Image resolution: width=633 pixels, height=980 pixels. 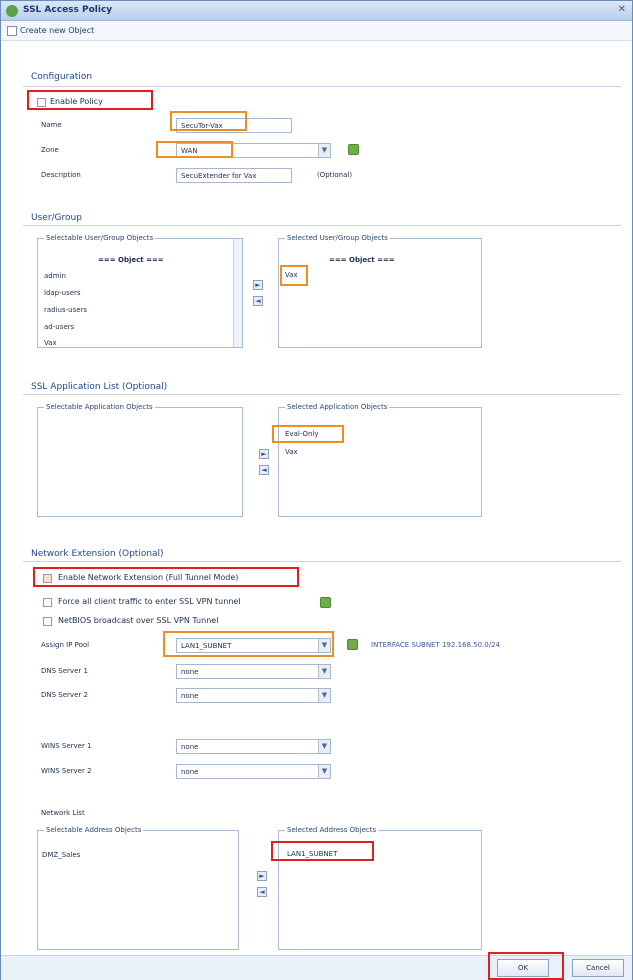 I want to click on list-item: DMZ_Sales, so click(x=61, y=855).